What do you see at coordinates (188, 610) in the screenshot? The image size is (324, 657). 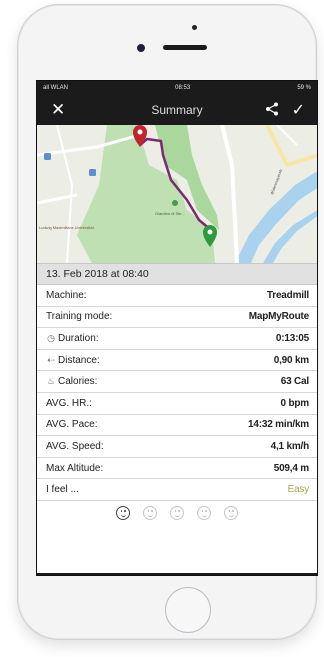 I see `home-button` at bounding box center [188, 610].